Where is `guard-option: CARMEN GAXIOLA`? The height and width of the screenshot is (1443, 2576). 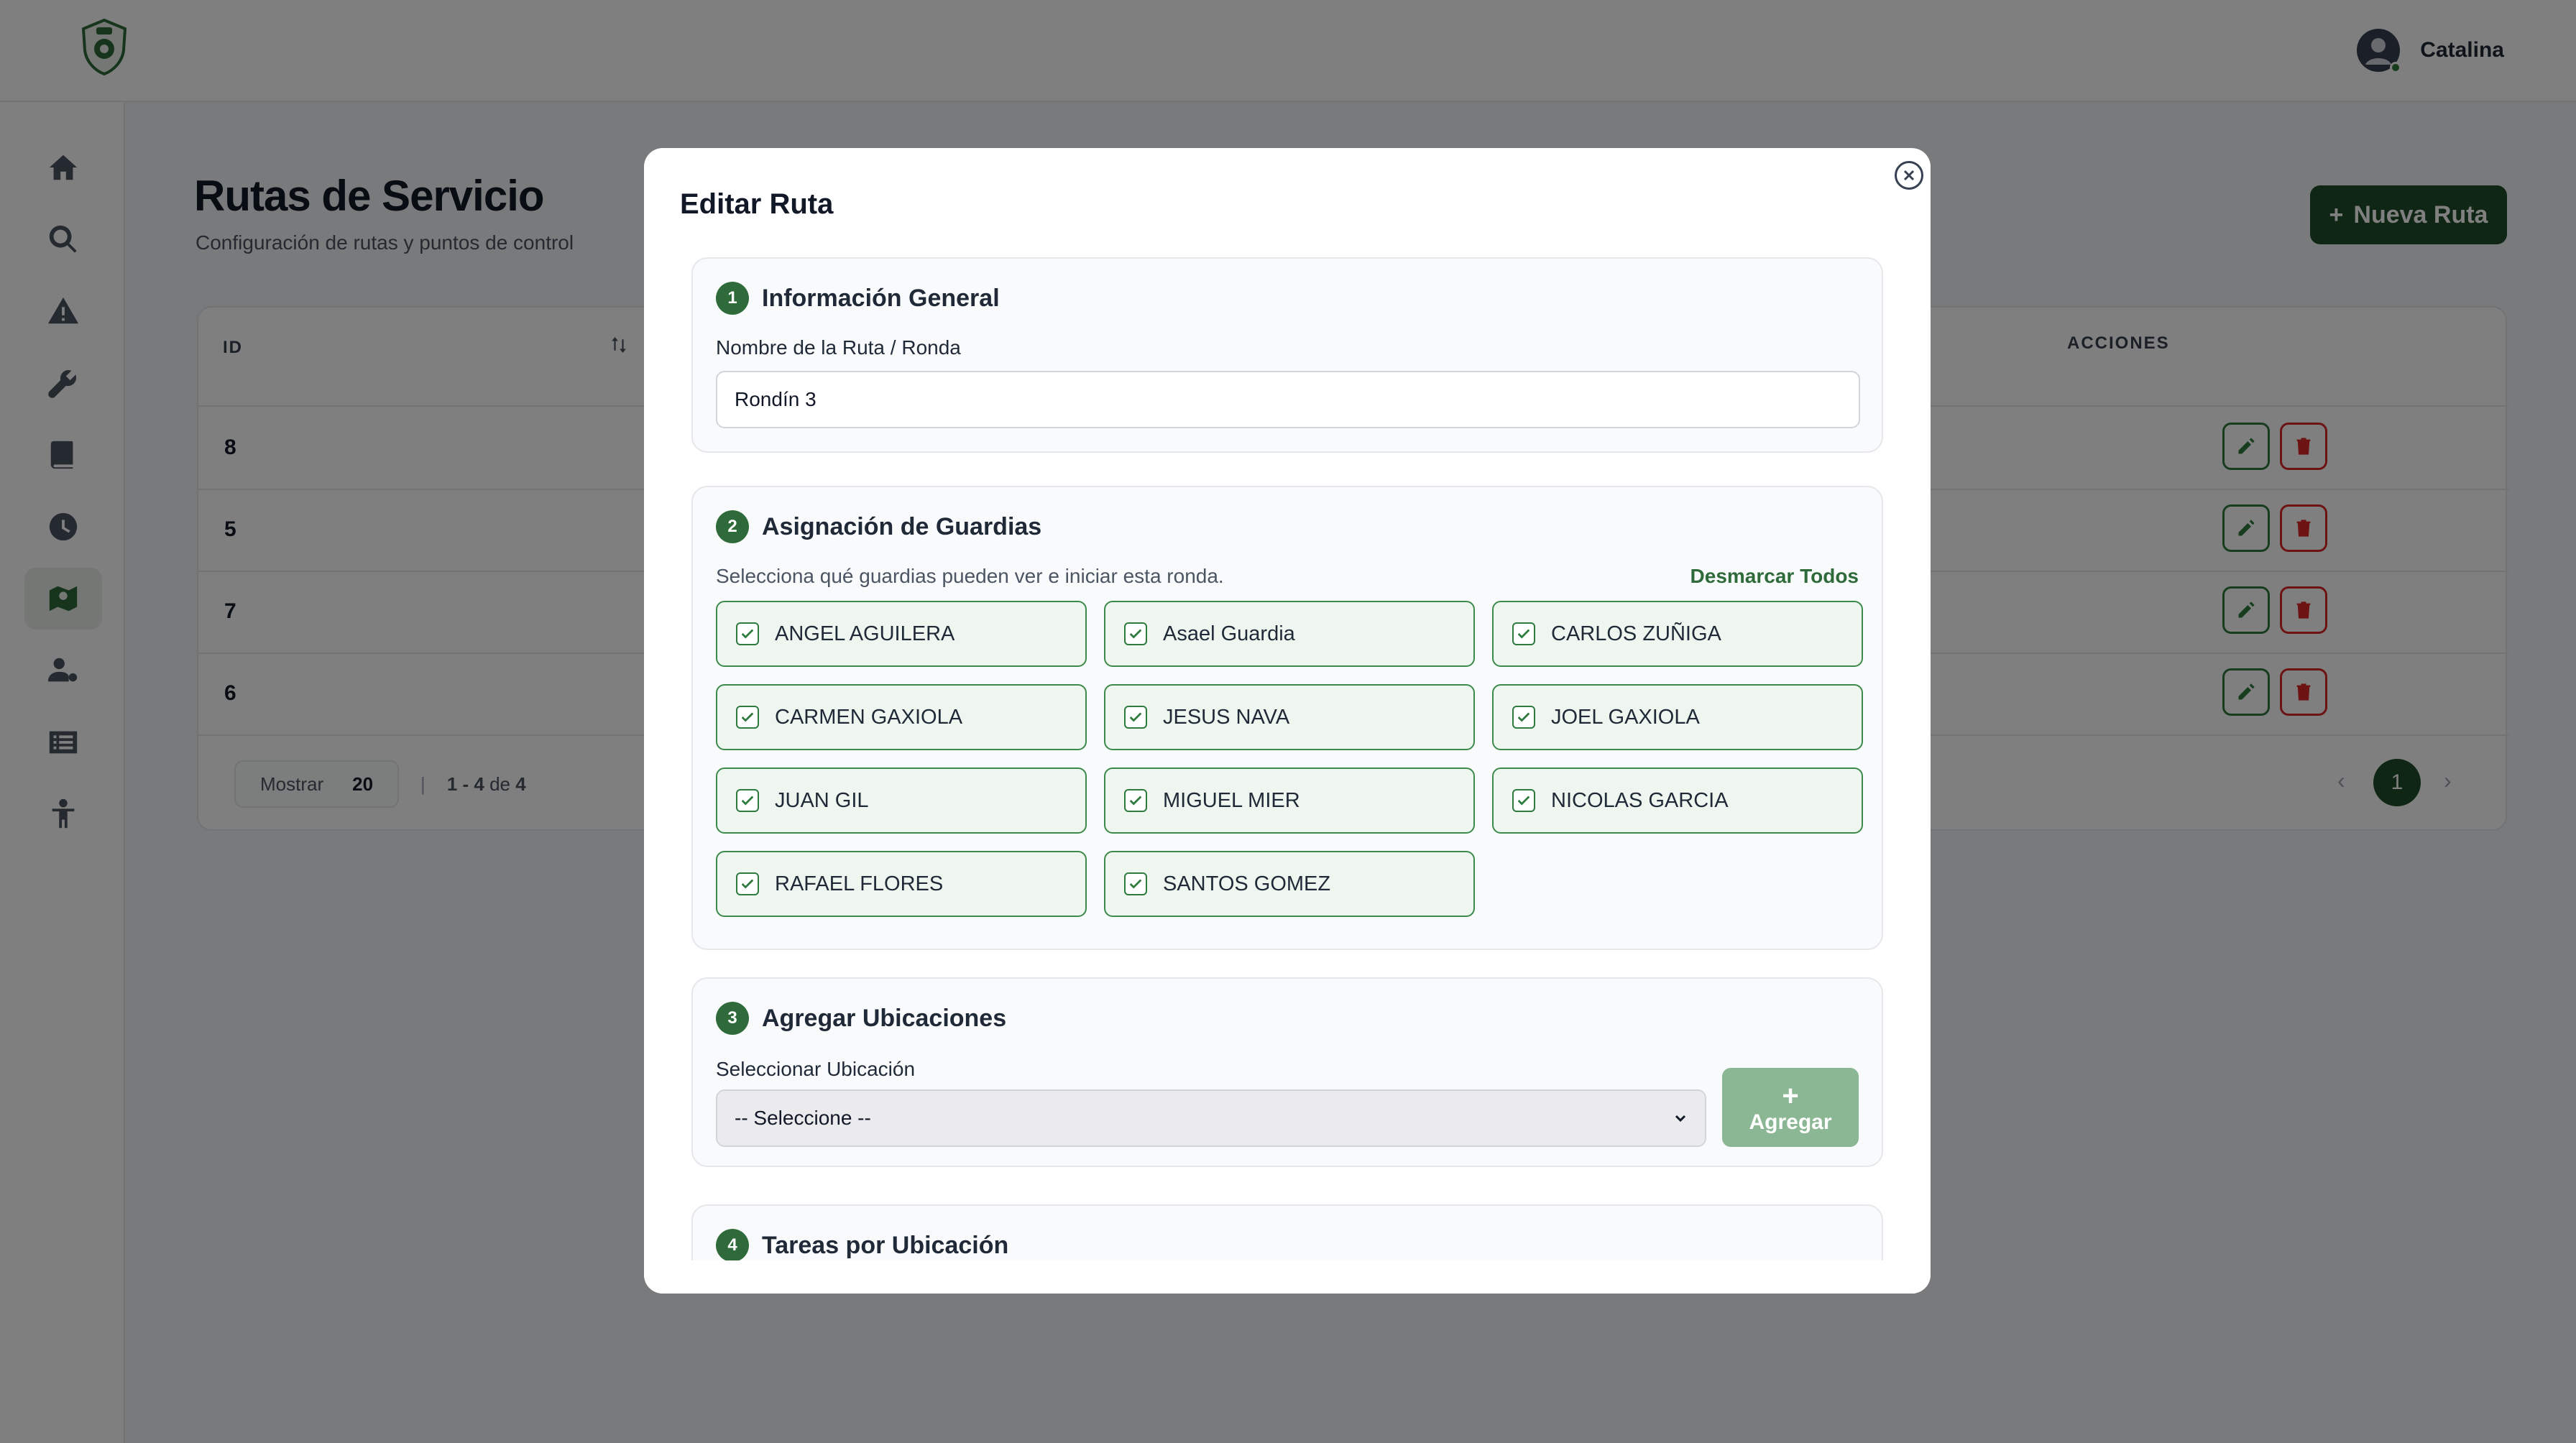 guard-option: CARMEN GAXIOLA is located at coordinates (901, 717).